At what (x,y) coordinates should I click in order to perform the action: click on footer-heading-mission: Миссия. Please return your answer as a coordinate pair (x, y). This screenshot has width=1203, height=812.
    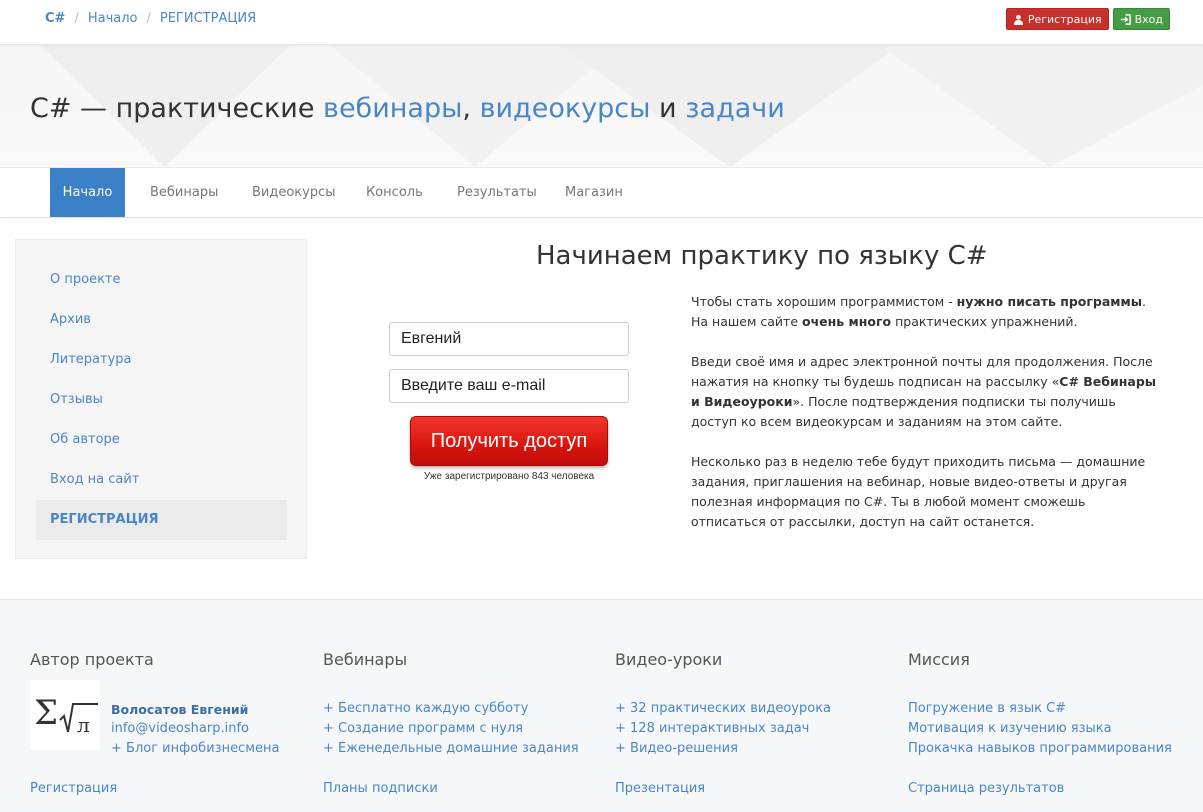
    Looking at the image, I should click on (939, 659).